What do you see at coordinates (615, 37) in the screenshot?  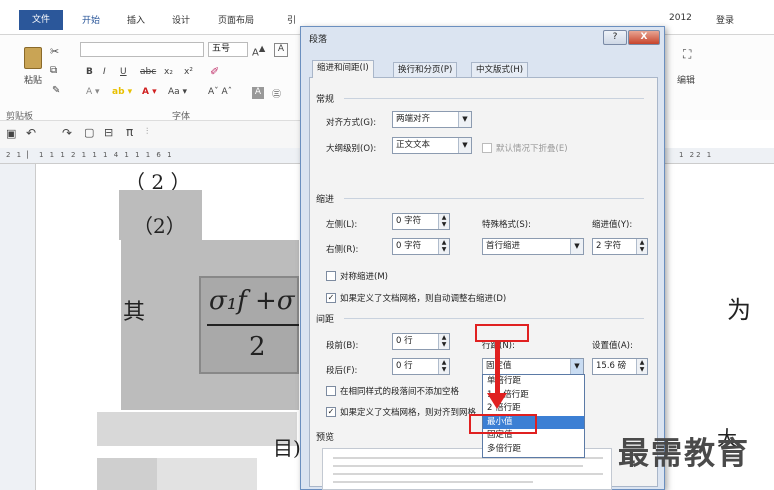 I see `help-button: ?` at bounding box center [615, 37].